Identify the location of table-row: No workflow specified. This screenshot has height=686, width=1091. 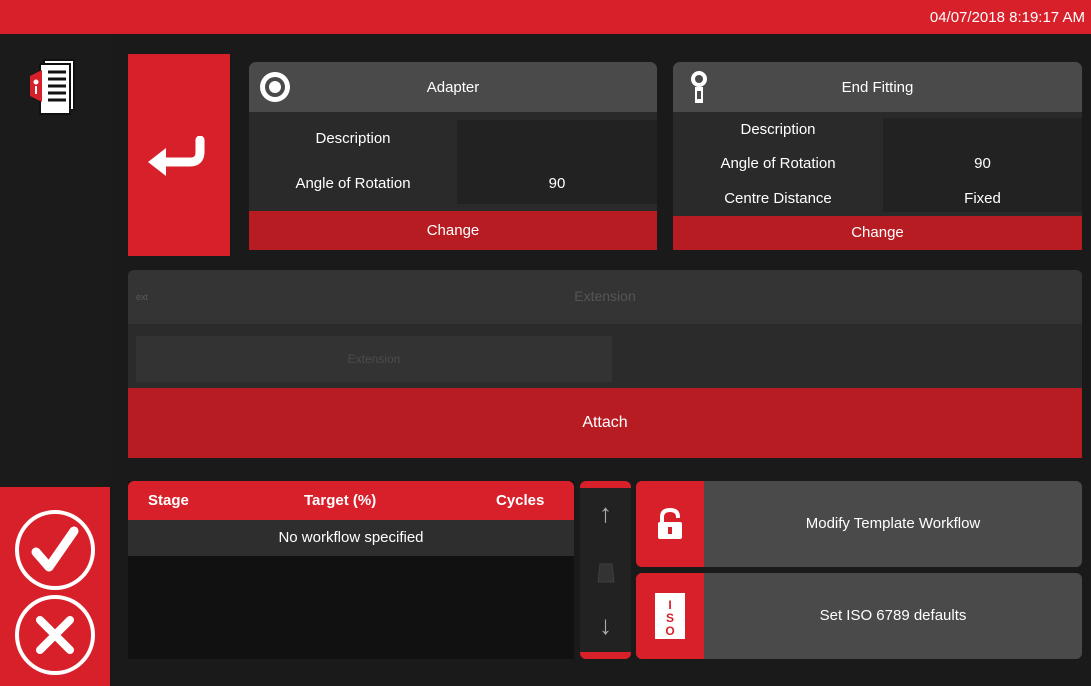
(351, 538).